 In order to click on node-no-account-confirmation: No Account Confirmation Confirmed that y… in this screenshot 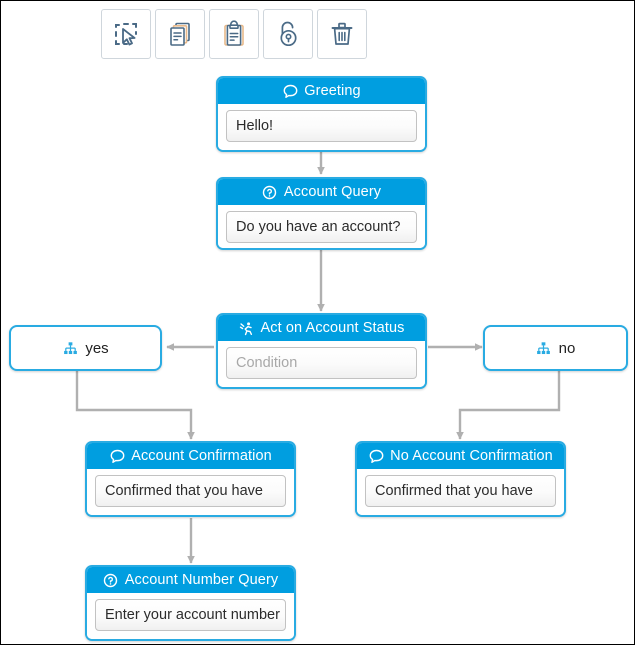, I will do `click(460, 479)`.